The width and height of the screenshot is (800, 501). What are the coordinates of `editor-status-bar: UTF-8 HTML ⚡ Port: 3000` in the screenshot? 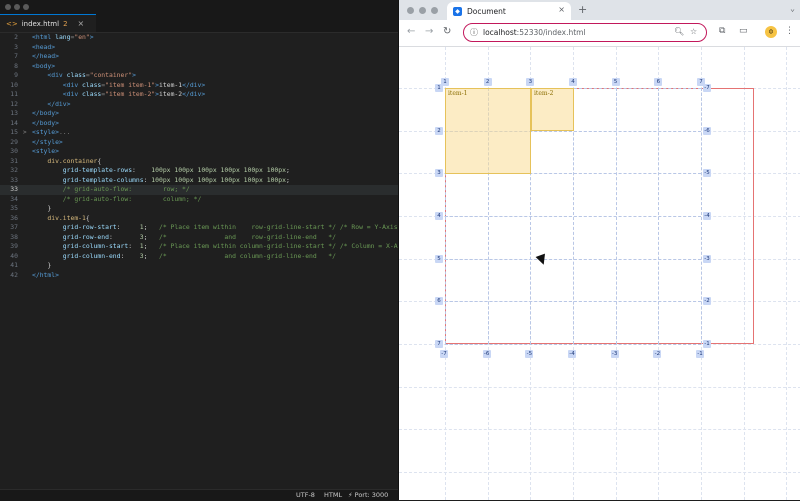 It's located at (199, 495).